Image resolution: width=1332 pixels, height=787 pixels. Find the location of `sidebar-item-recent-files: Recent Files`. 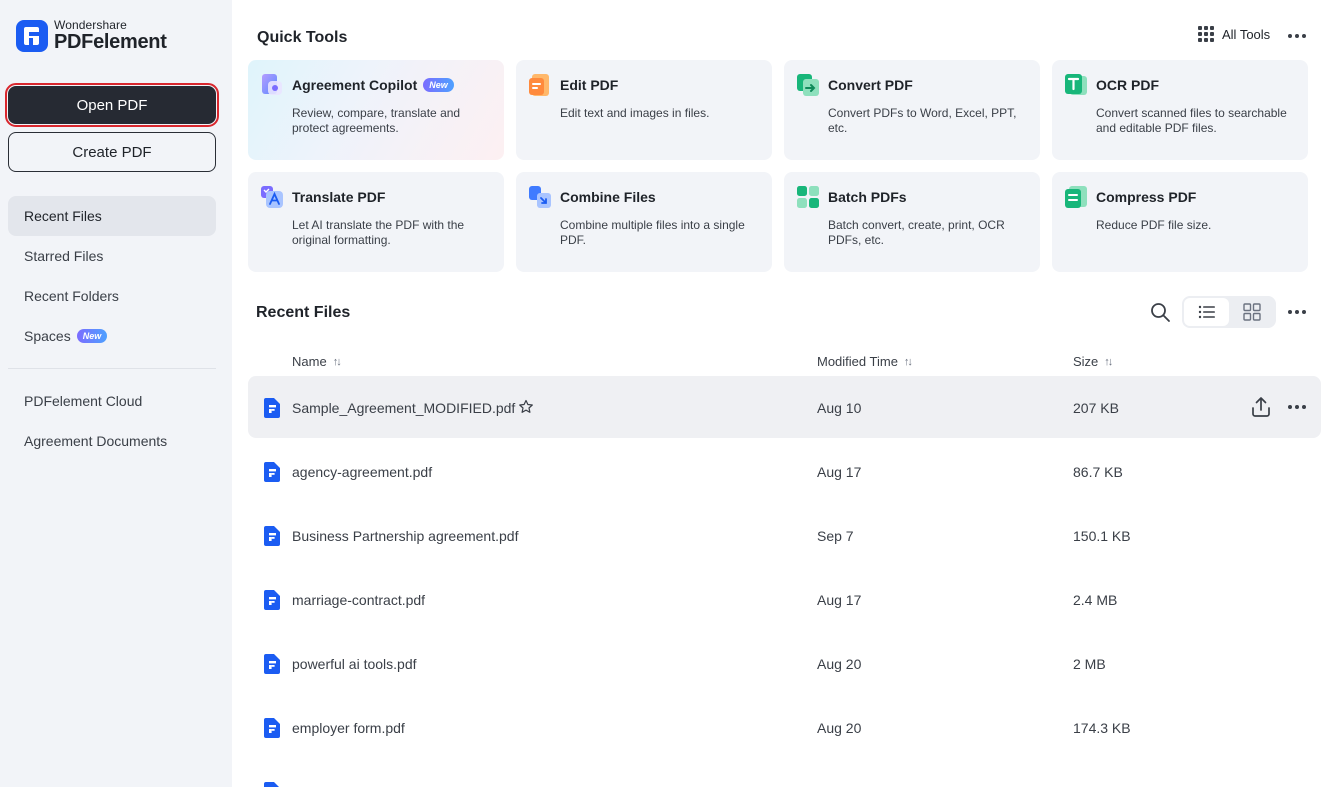

sidebar-item-recent-files: Recent Files is located at coordinates (112, 216).